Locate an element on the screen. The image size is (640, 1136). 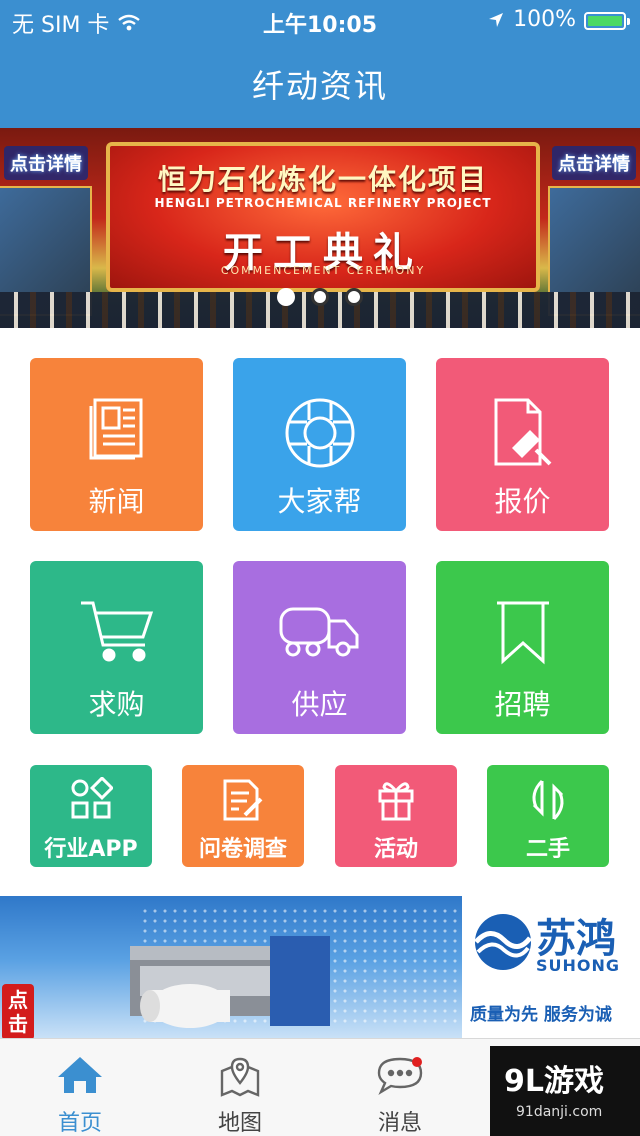
tile-recruit: 招聘 is located at coordinates (522, 647).